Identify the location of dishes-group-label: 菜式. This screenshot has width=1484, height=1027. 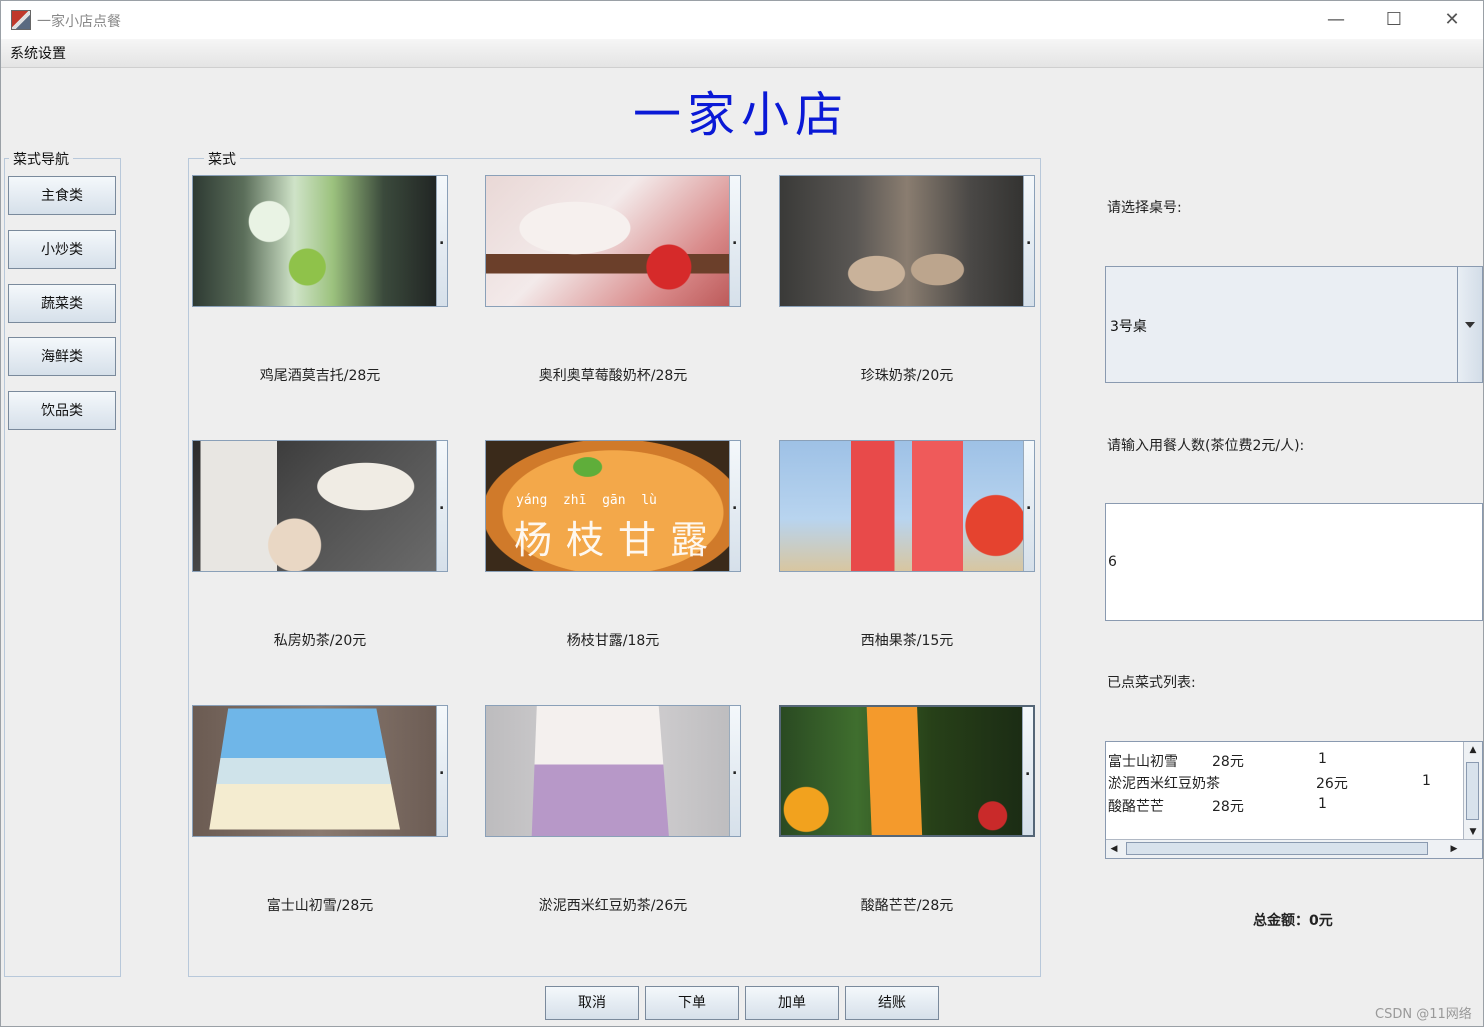
(222, 159).